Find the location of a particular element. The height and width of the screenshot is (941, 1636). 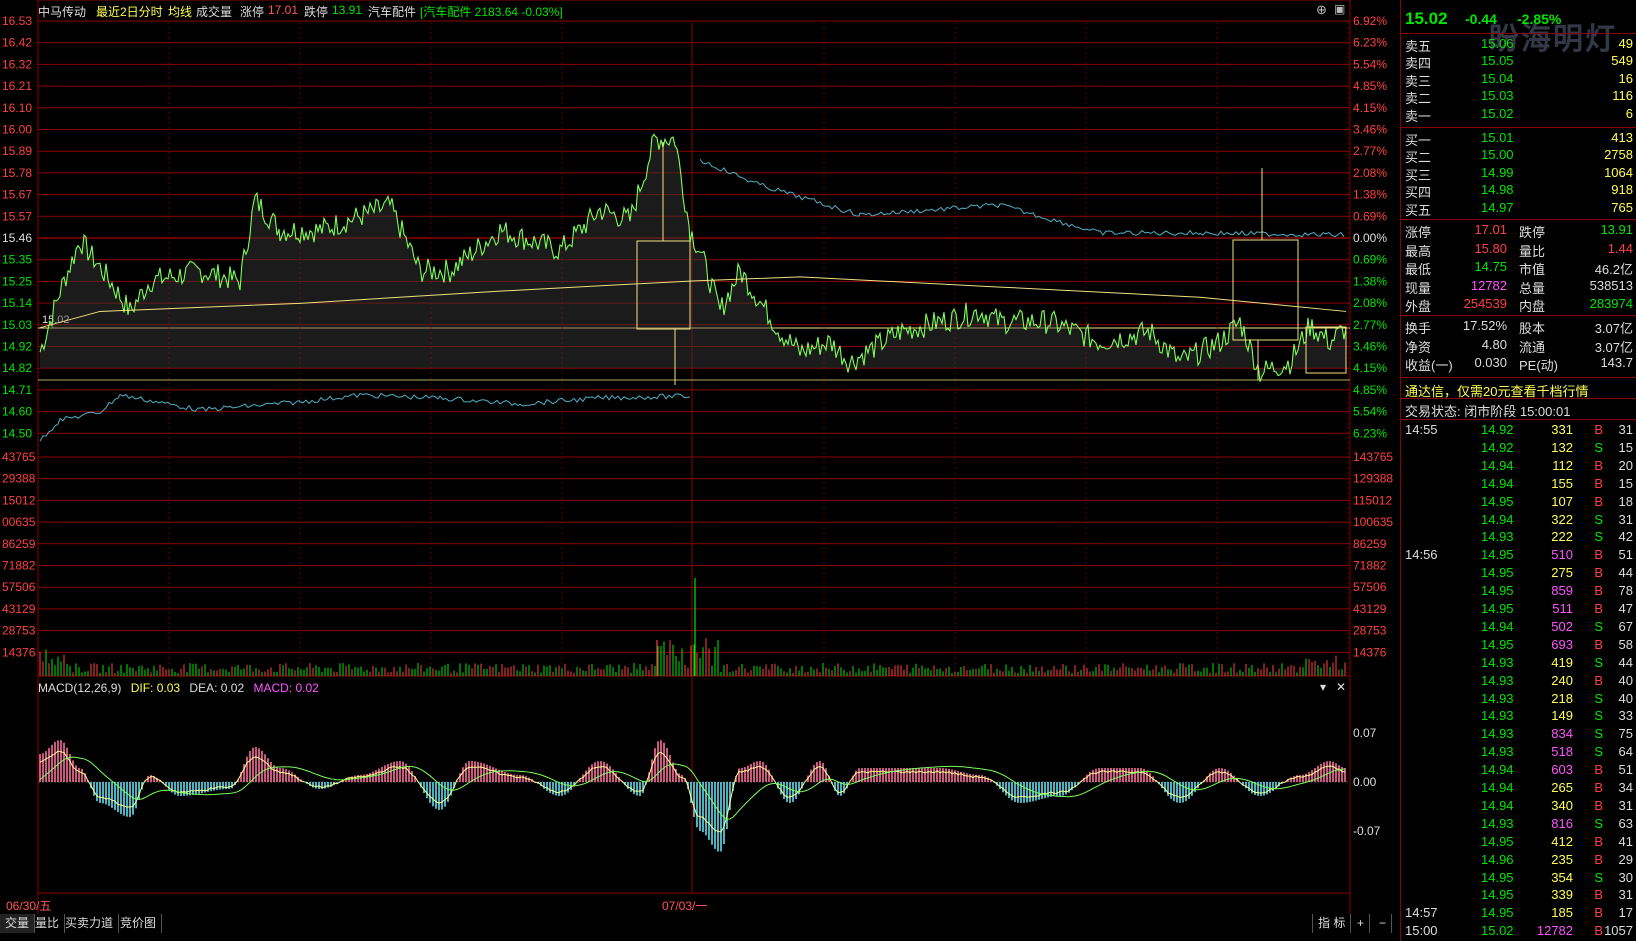

volume-tick-label: 86259 is located at coordinates (1370, 544).